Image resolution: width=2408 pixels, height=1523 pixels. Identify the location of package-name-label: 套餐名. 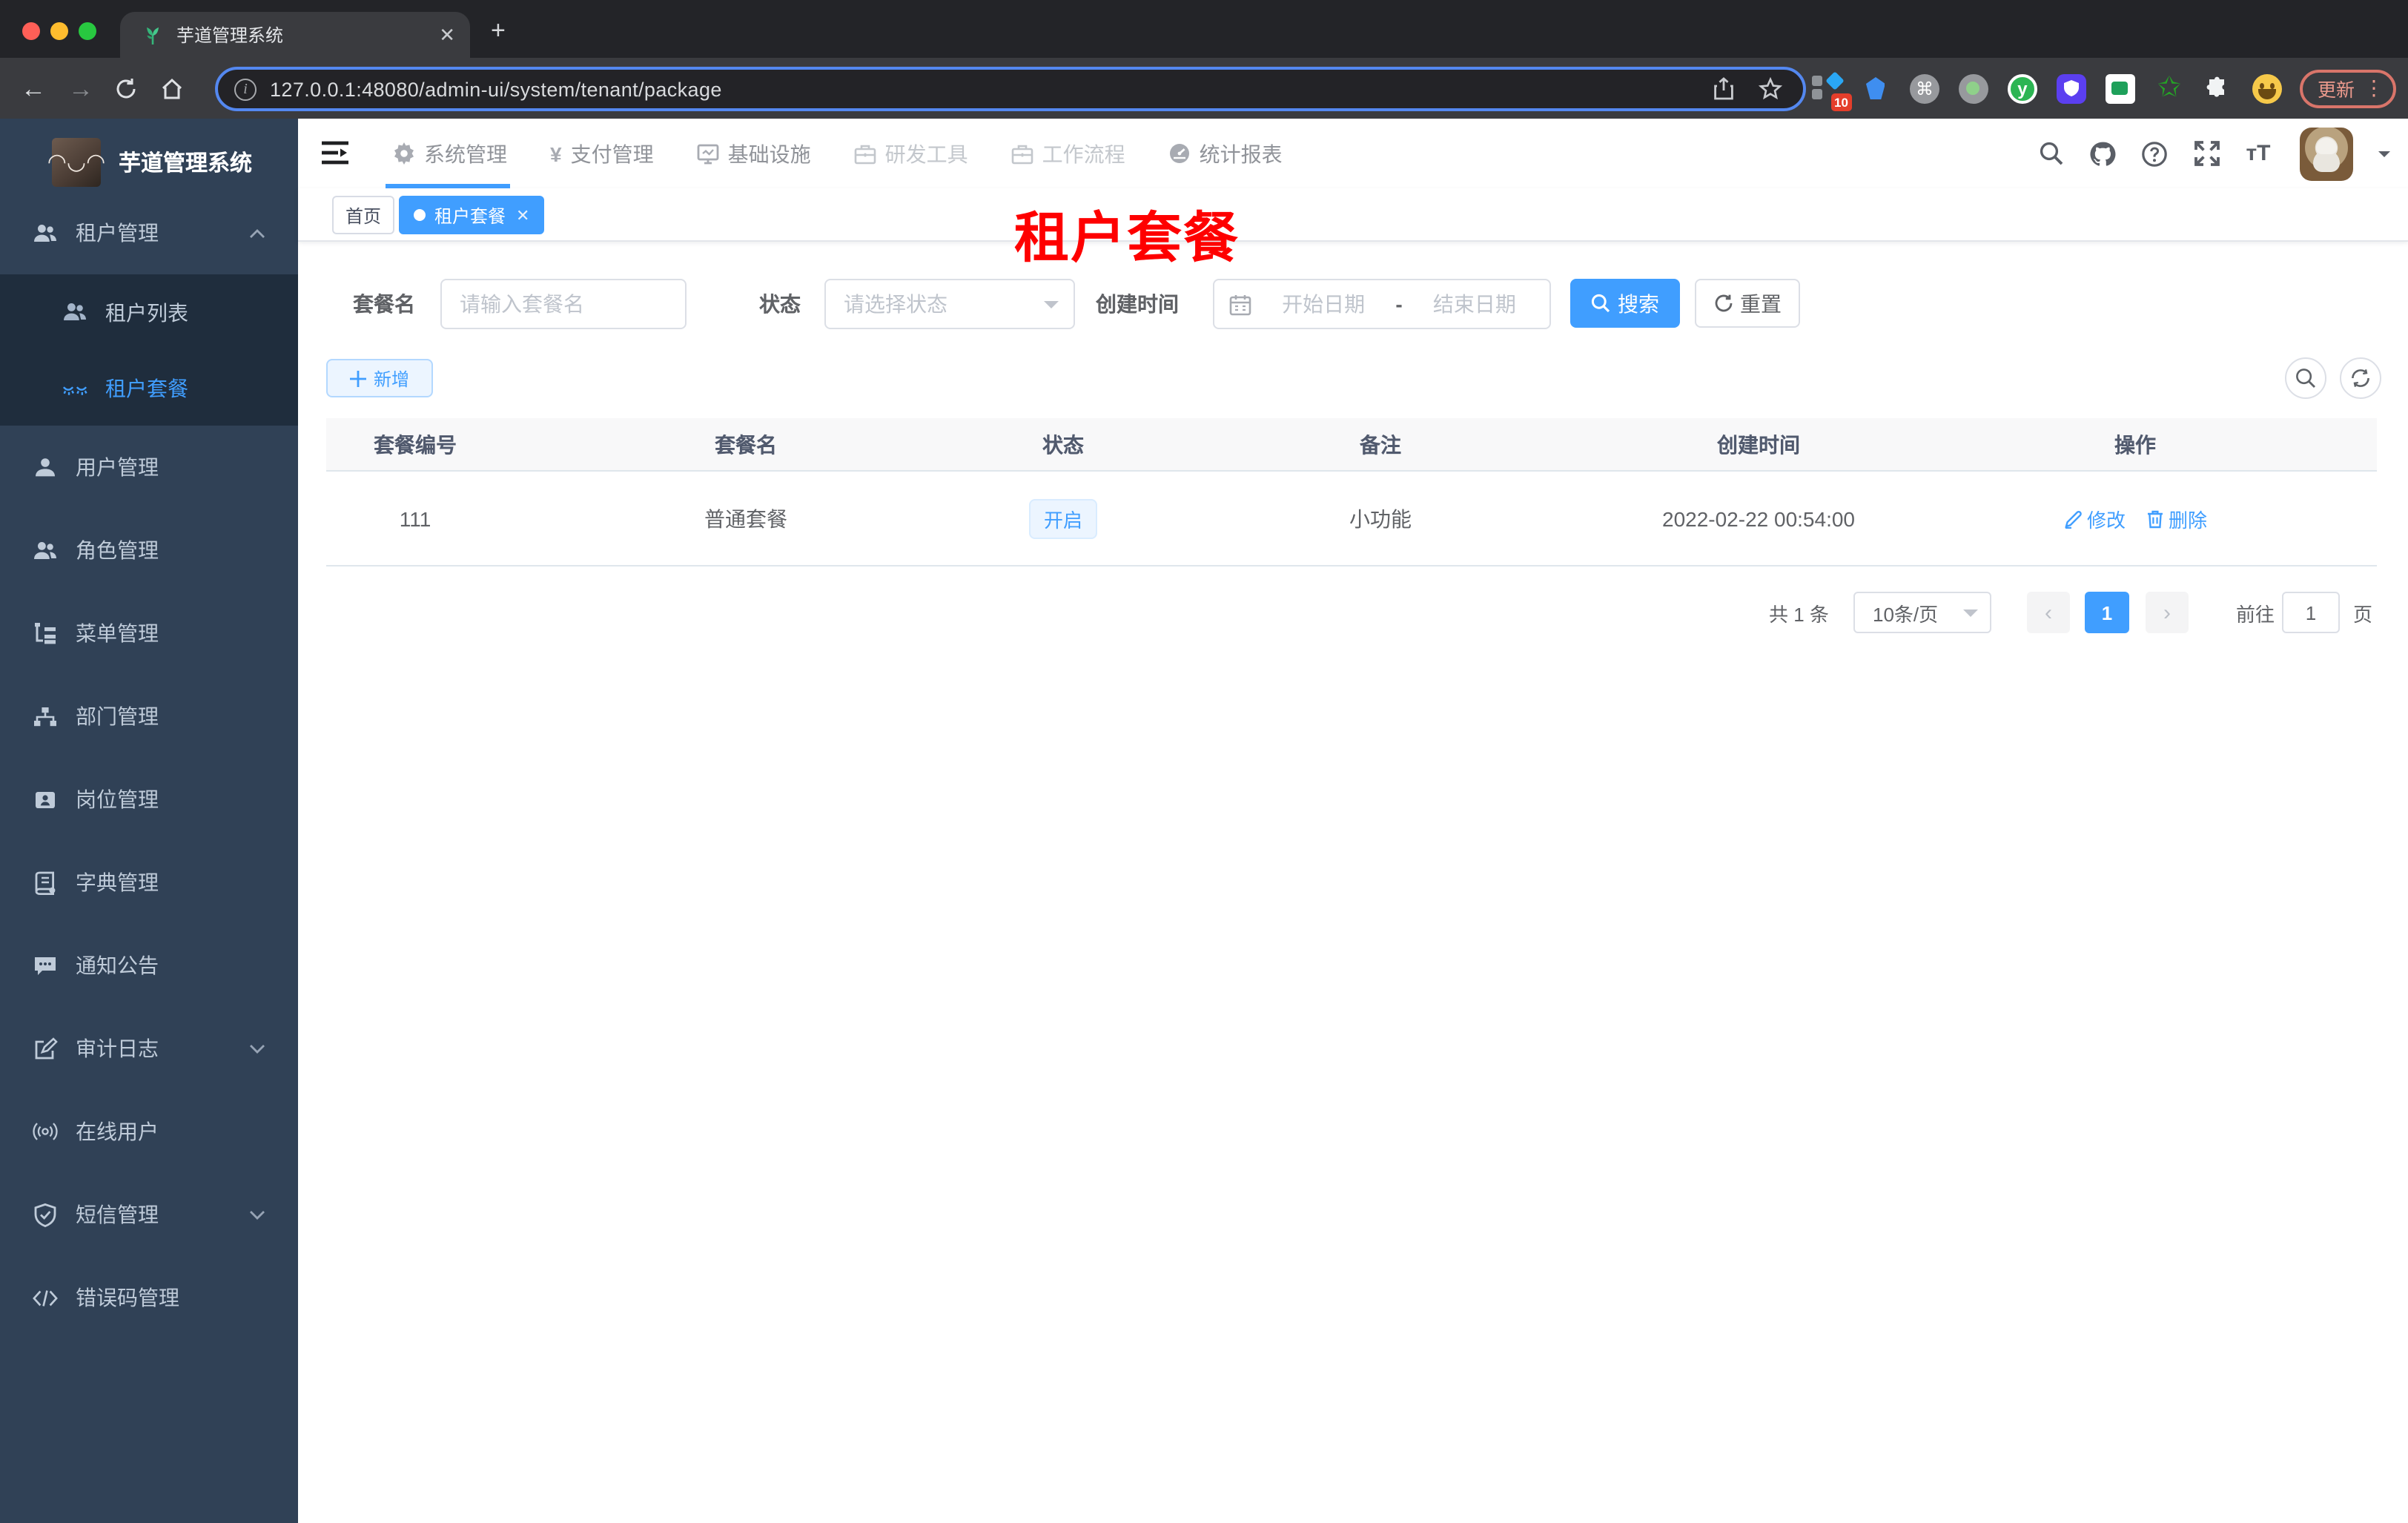
(384, 304).